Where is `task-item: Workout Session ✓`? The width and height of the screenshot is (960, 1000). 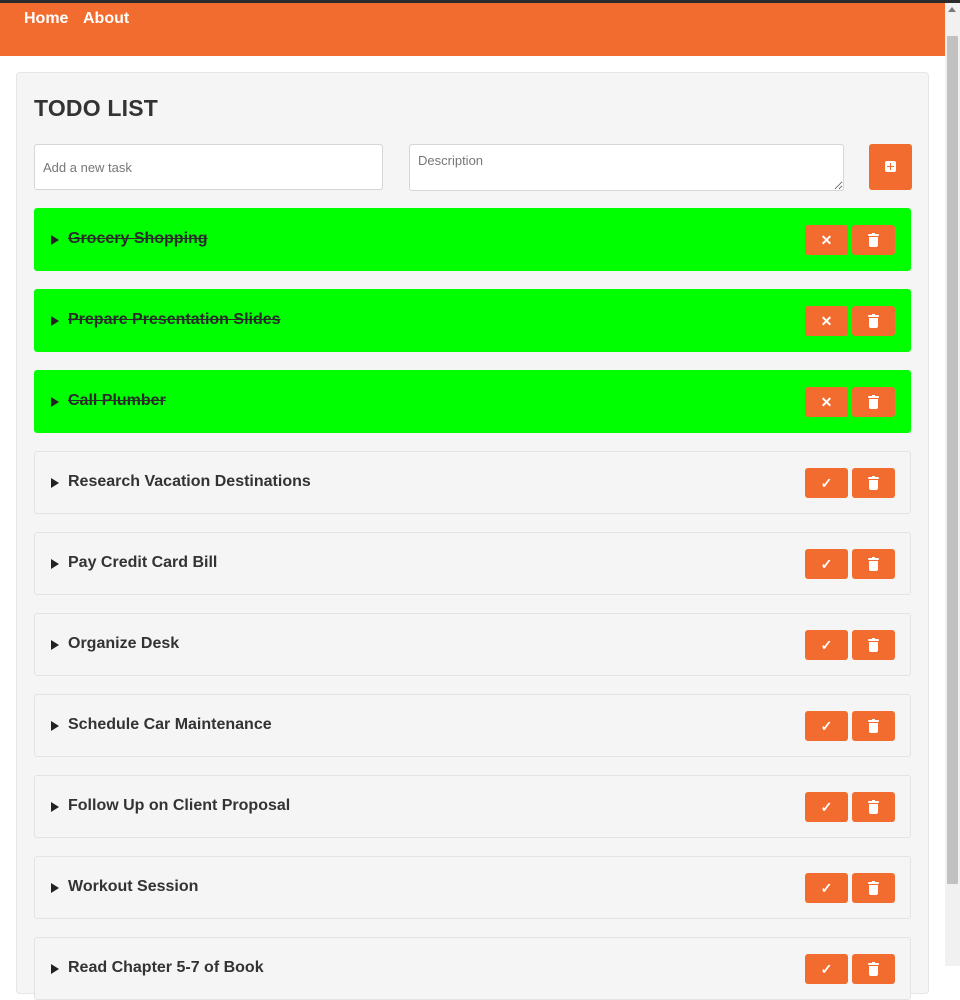
task-item: Workout Session ✓ is located at coordinates (472, 887).